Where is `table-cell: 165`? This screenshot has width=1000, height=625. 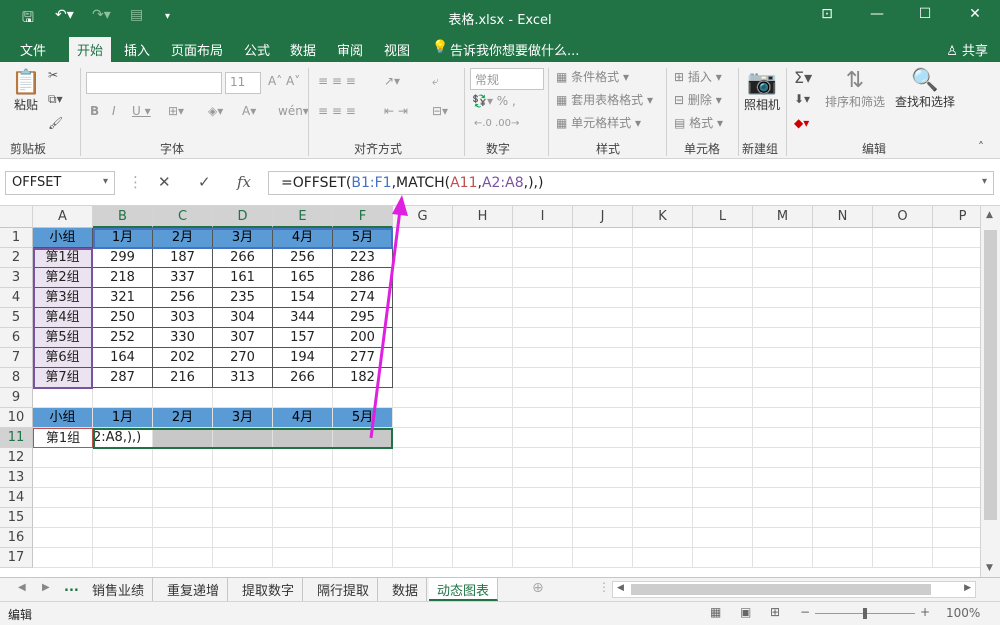
table-cell: 165 is located at coordinates (303, 278).